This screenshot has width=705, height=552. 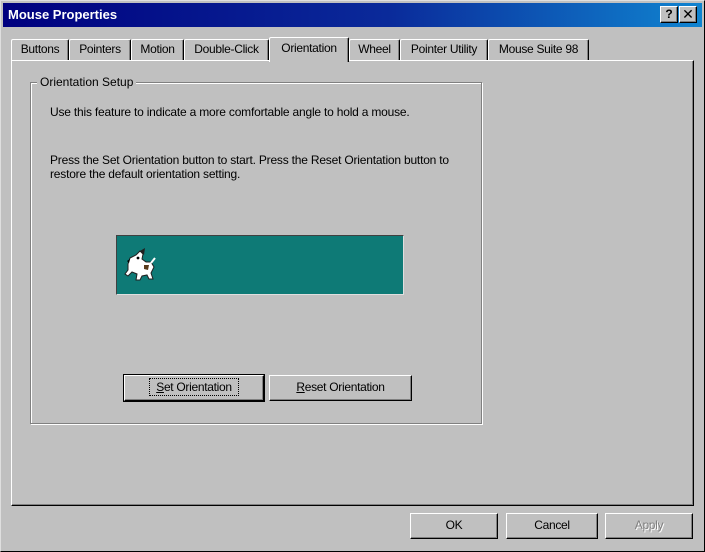 I want to click on tab-pointer-utility: Pointer Utility, so click(x=444, y=50).